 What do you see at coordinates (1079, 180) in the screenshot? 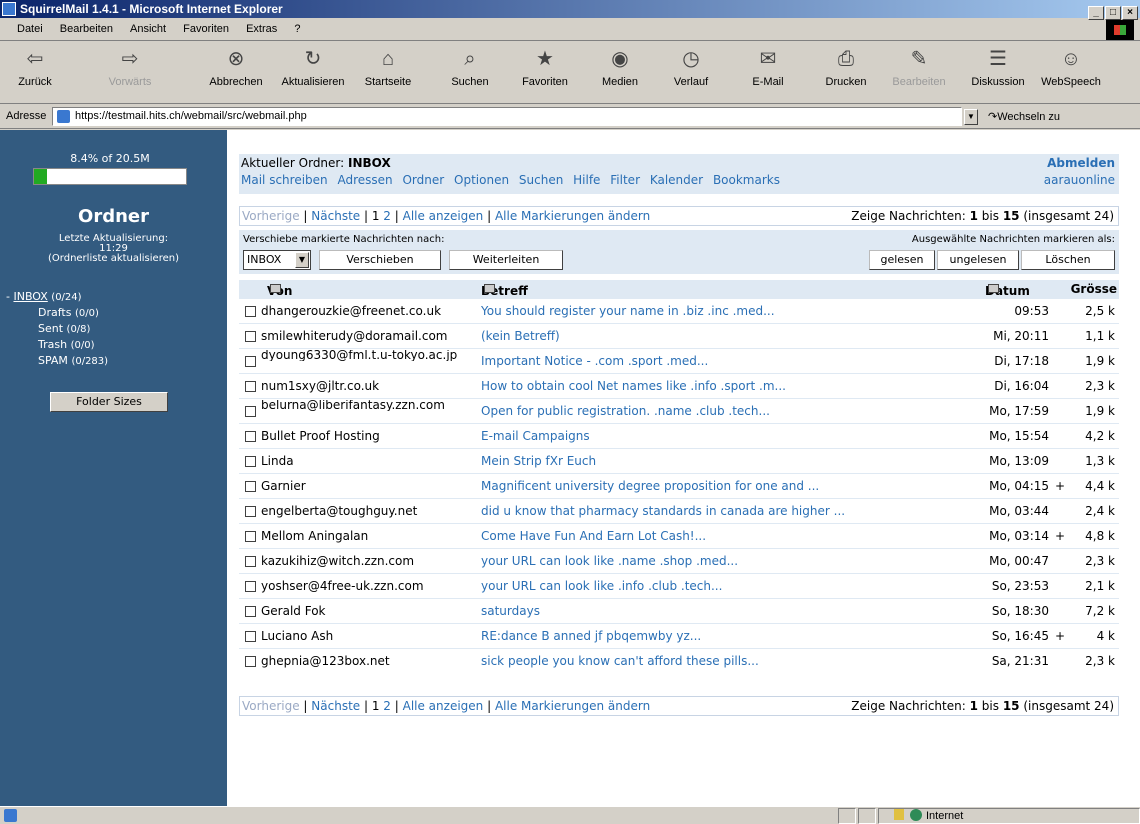
I see `server-link: aarauonline` at bounding box center [1079, 180].